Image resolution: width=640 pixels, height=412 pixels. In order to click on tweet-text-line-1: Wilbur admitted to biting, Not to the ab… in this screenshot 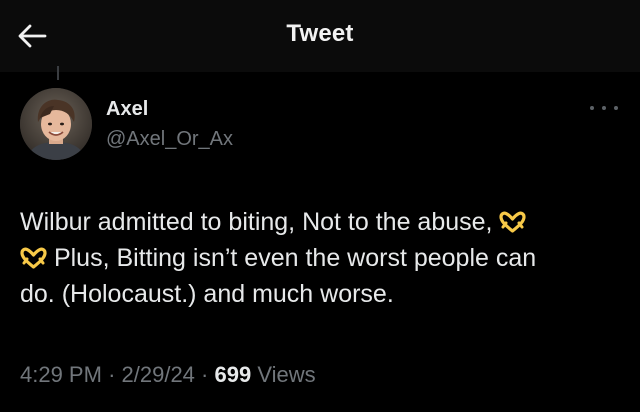, I will do `click(256, 222)`.